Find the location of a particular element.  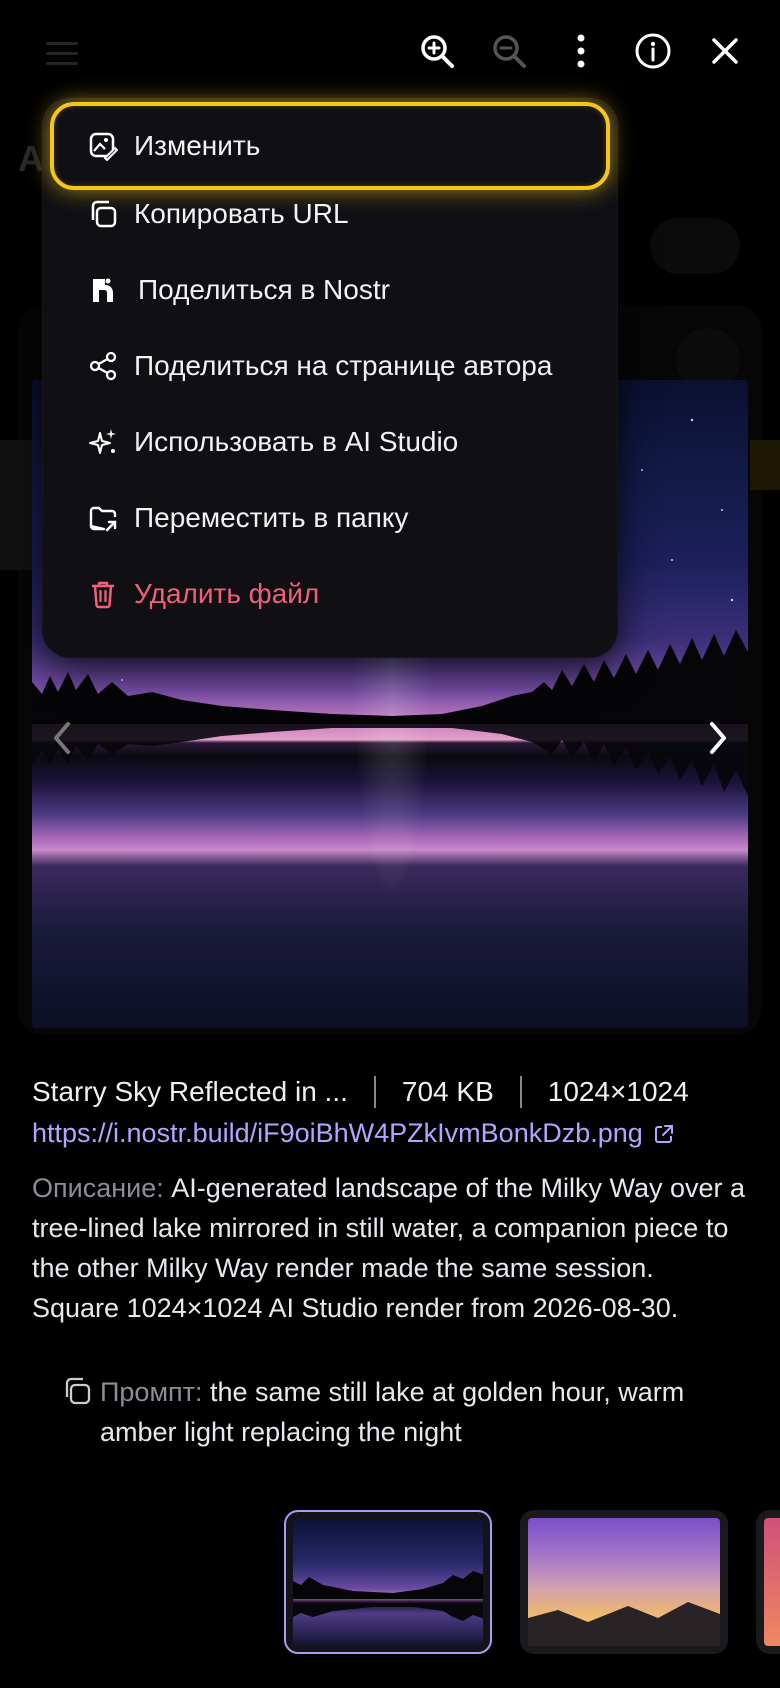

menu-item-move-to-folder: Переместить в папку is located at coordinates (330, 518).